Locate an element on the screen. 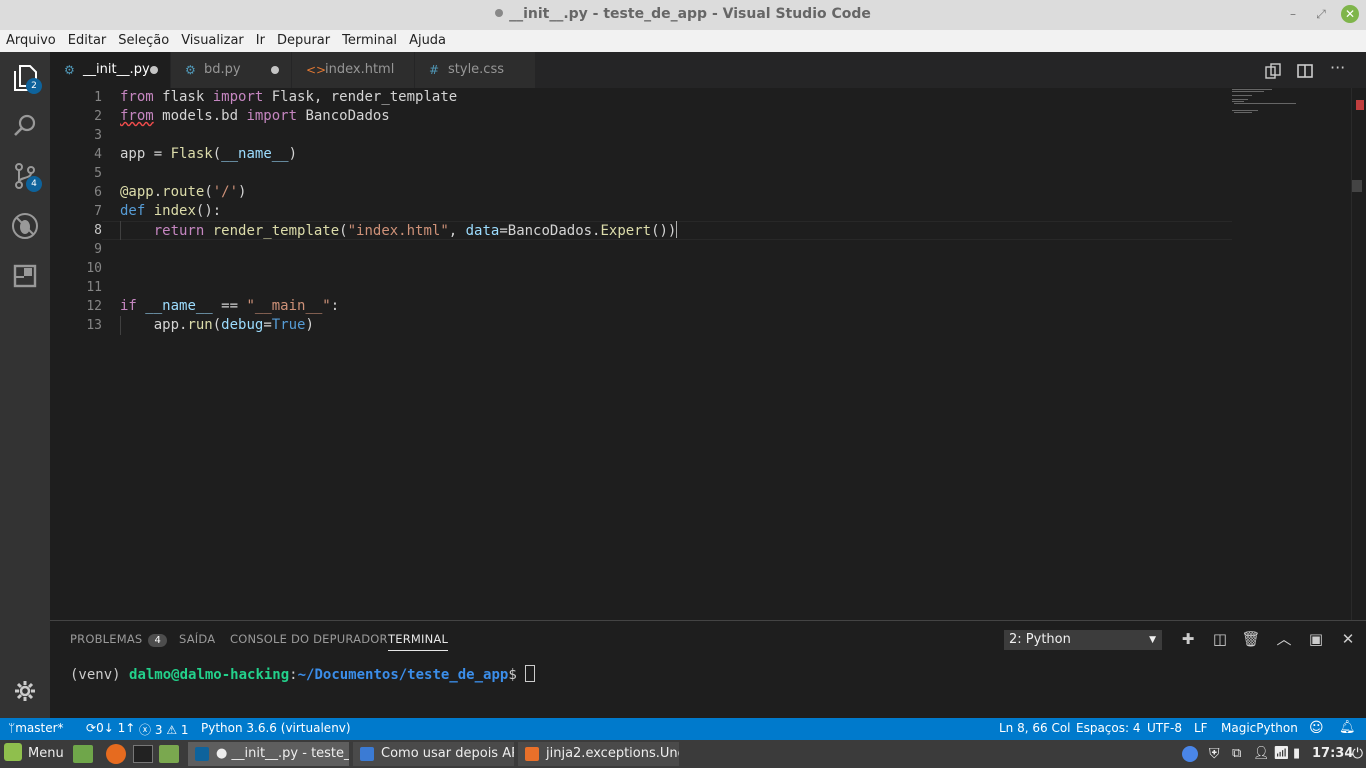 The image size is (1366, 768). tab-index-html: <> index.html is located at coordinates (353, 70).